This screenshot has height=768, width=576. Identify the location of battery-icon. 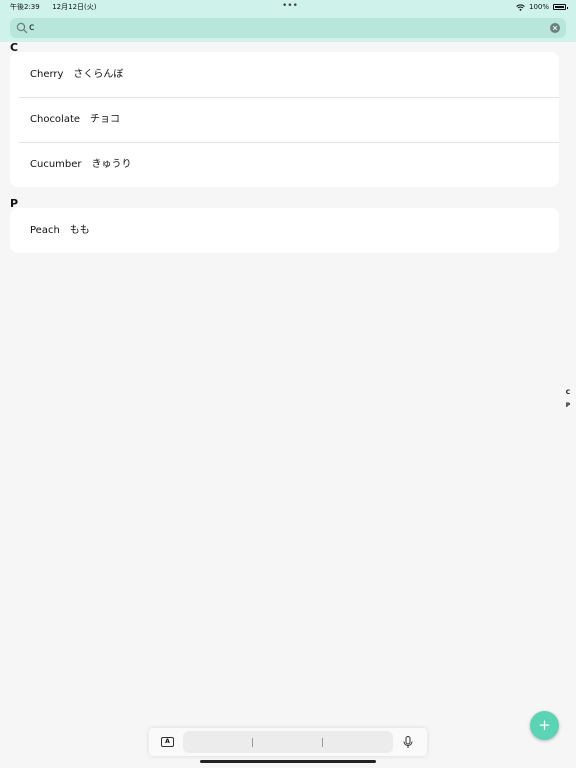
(560, 7).